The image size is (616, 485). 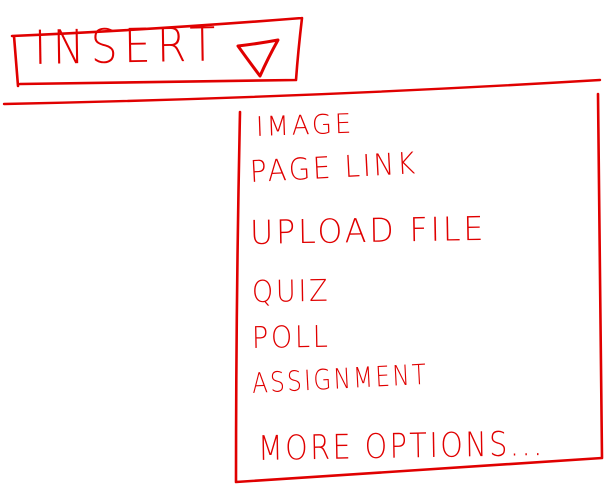 I want to click on menu-item-image: IMAGE, so click(x=304, y=126).